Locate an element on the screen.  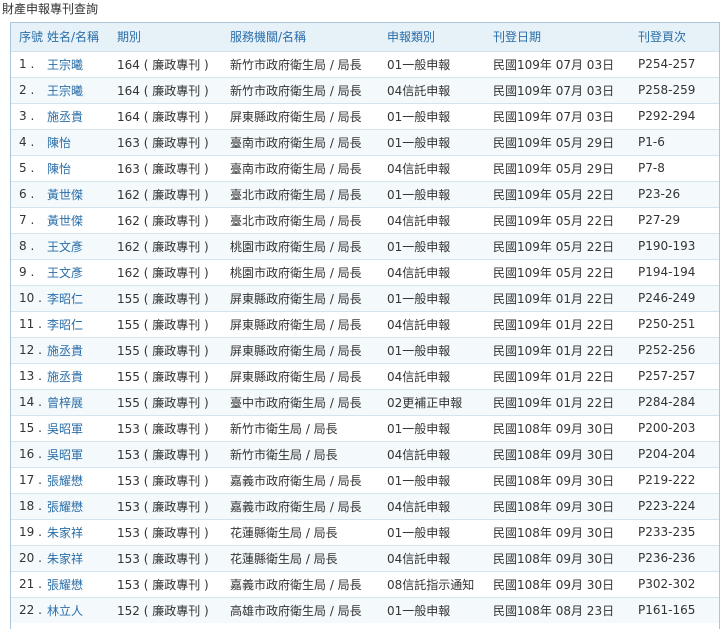
row-page: P1-6 is located at coordinates (651, 142).